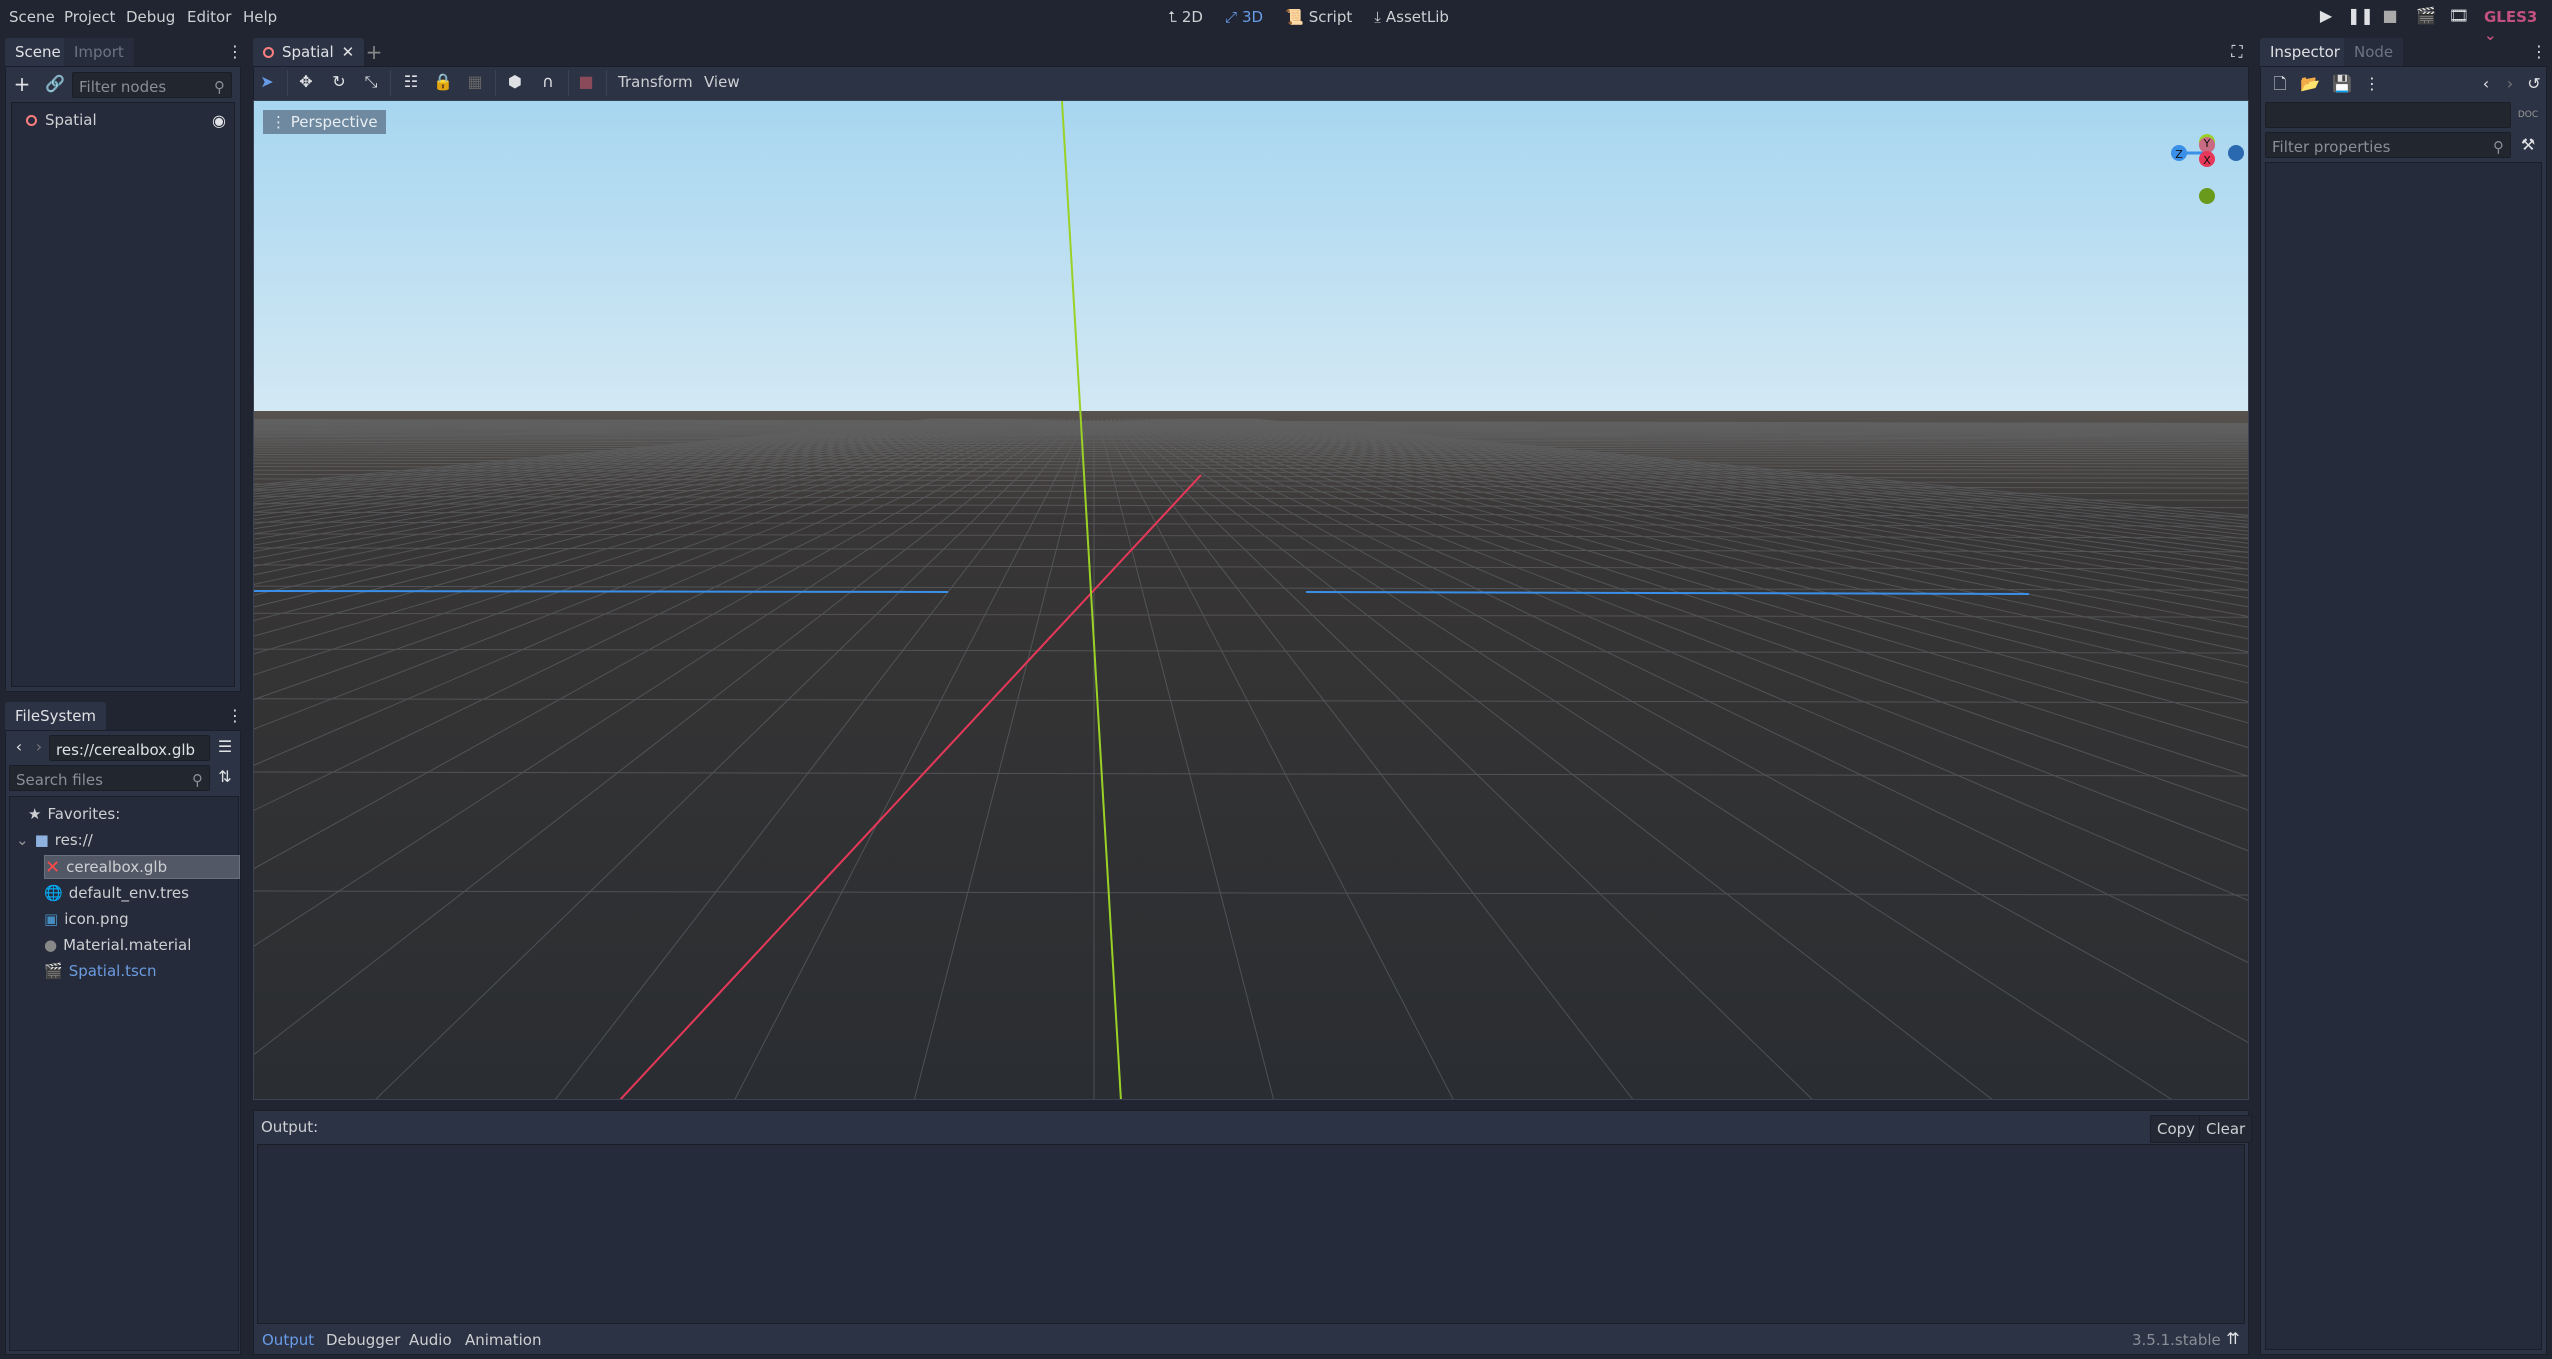  Describe the element at coordinates (22, 84) in the screenshot. I see `add-node-icon: +` at that location.